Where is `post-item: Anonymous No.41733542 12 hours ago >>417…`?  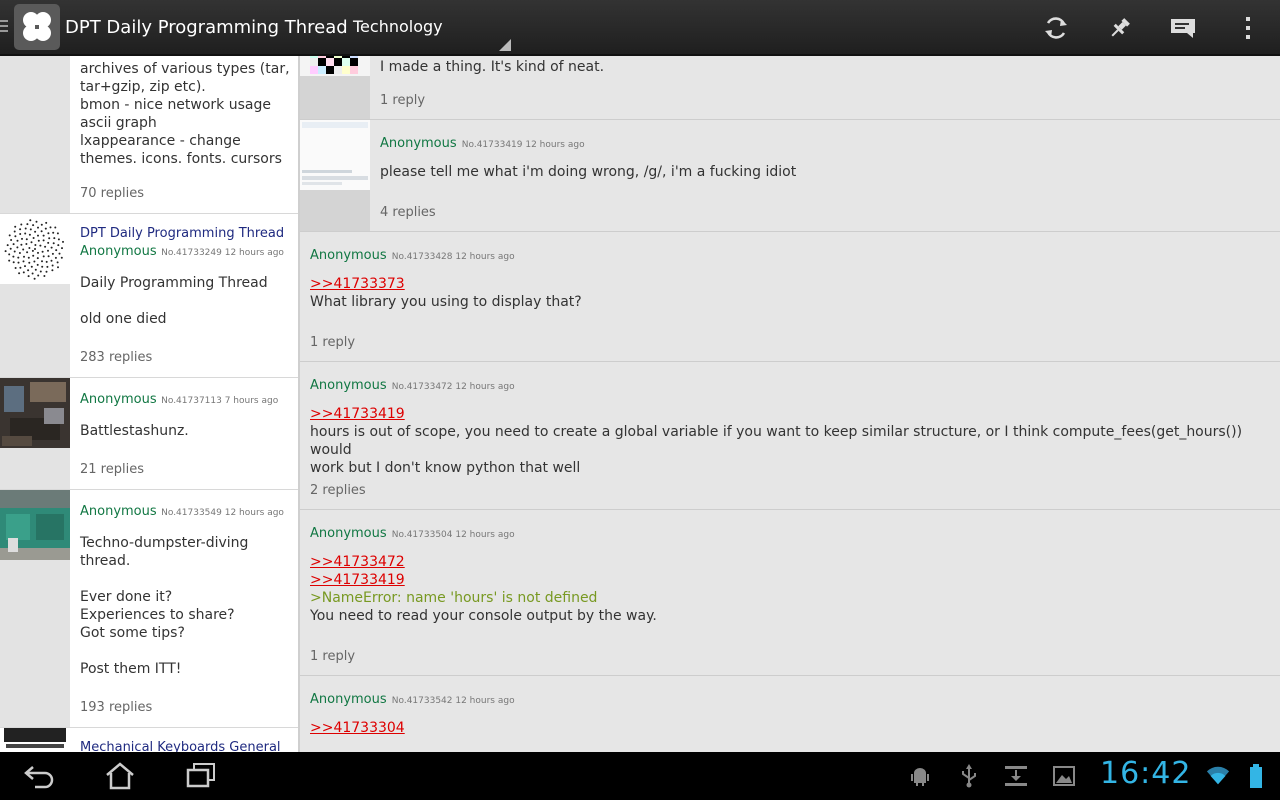
post-item: Anonymous No.41733542 12 hours ago >>417… is located at coordinates (790, 714).